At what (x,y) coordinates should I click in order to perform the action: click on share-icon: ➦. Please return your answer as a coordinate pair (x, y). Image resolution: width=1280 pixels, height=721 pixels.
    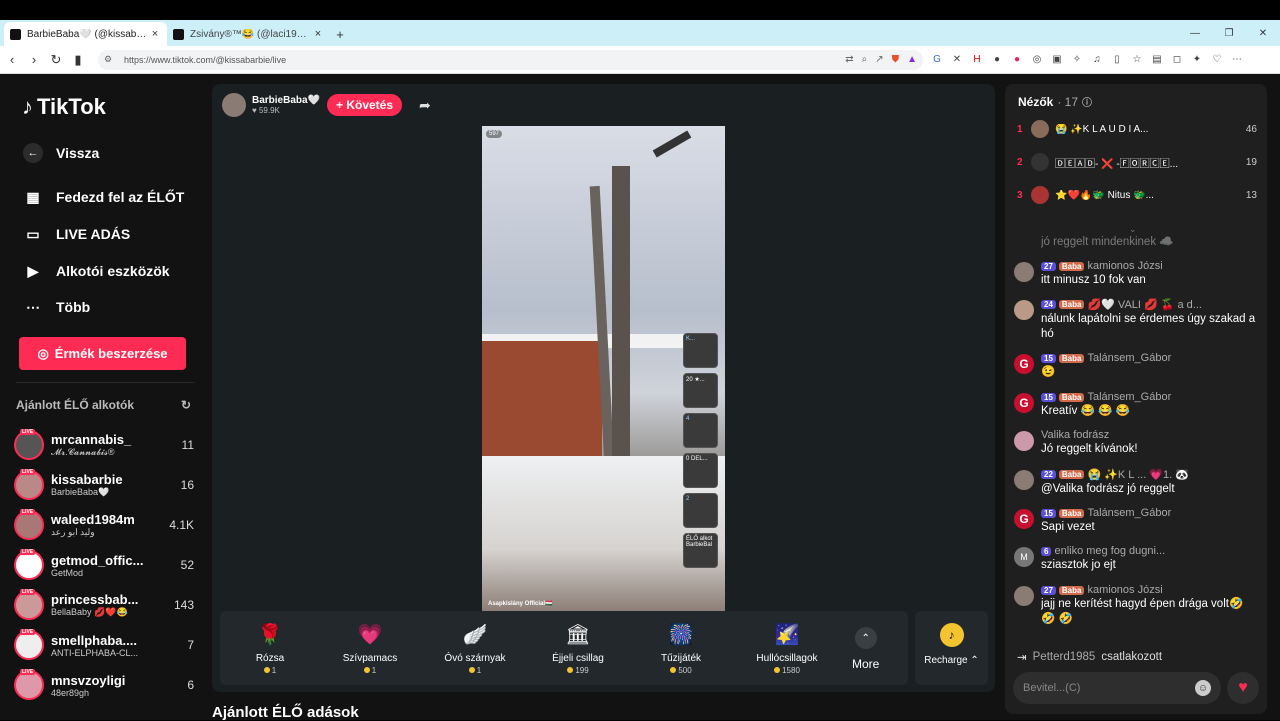
    Looking at the image, I should click on (425, 105).